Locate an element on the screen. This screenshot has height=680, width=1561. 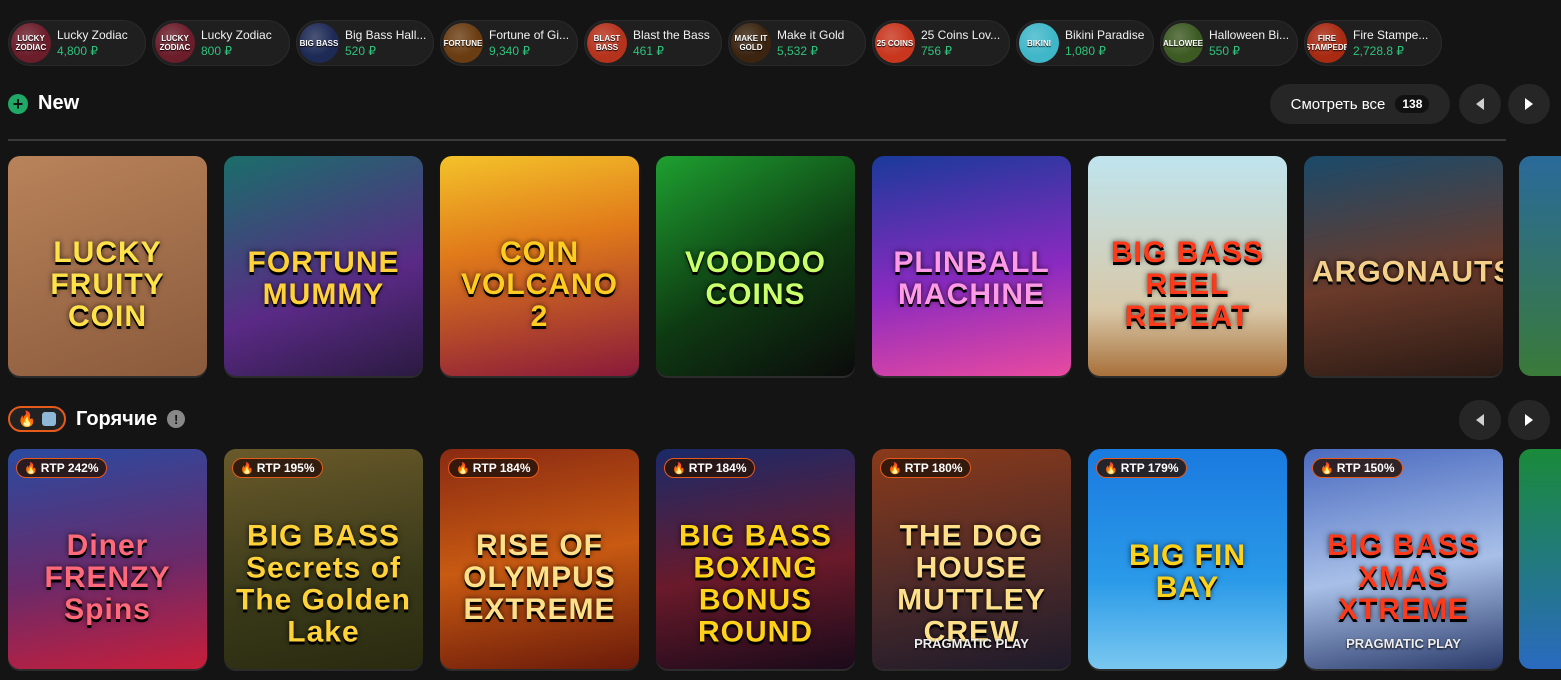
new-prev-button is located at coordinates (1480, 104).